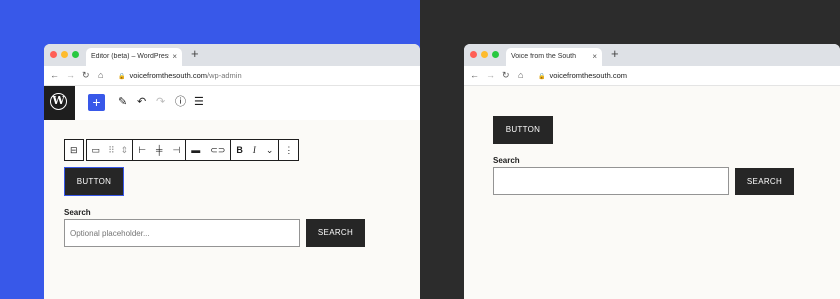  I want to click on editor-search-button: SEARCH, so click(335, 233).